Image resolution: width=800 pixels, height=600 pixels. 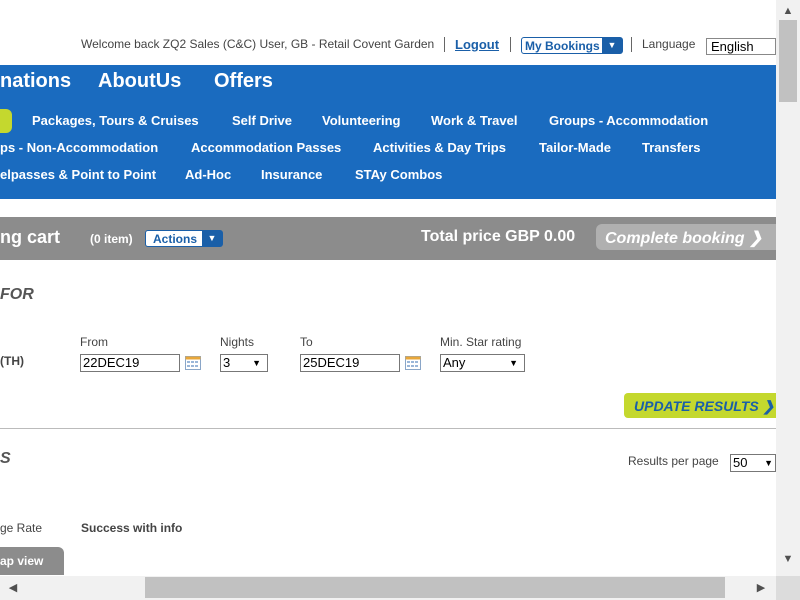 What do you see at coordinates (753, 463) in the screenshot?
I see `results-per-page-select: 50 ▼` at bounding box center [753, 463].